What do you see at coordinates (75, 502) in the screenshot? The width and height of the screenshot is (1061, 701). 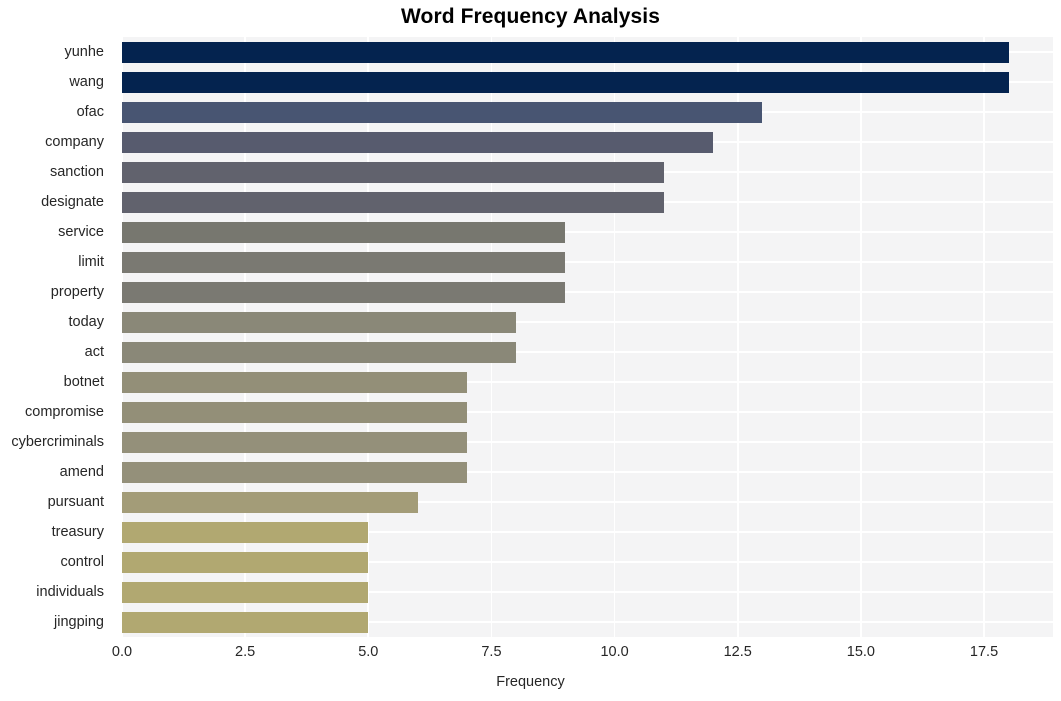 I see `y-axis-tick-label: pursuant` at bounding box center [75, 502].